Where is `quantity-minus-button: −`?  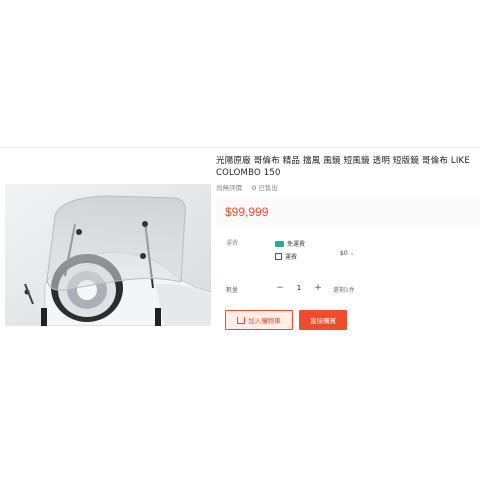 quantity-minus-button: − is located at coordinates (280, 288).